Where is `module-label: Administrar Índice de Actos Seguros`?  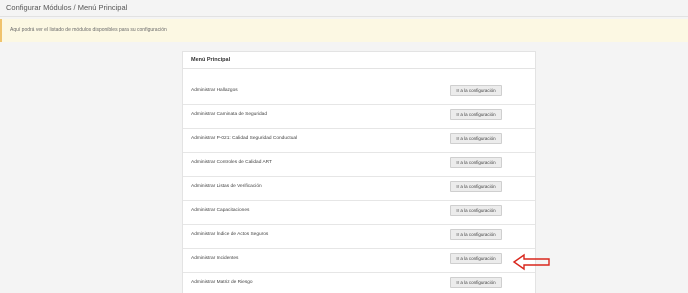 module-label: Administrar Índice de Actos Seguros is located at coordinates (230, 234).